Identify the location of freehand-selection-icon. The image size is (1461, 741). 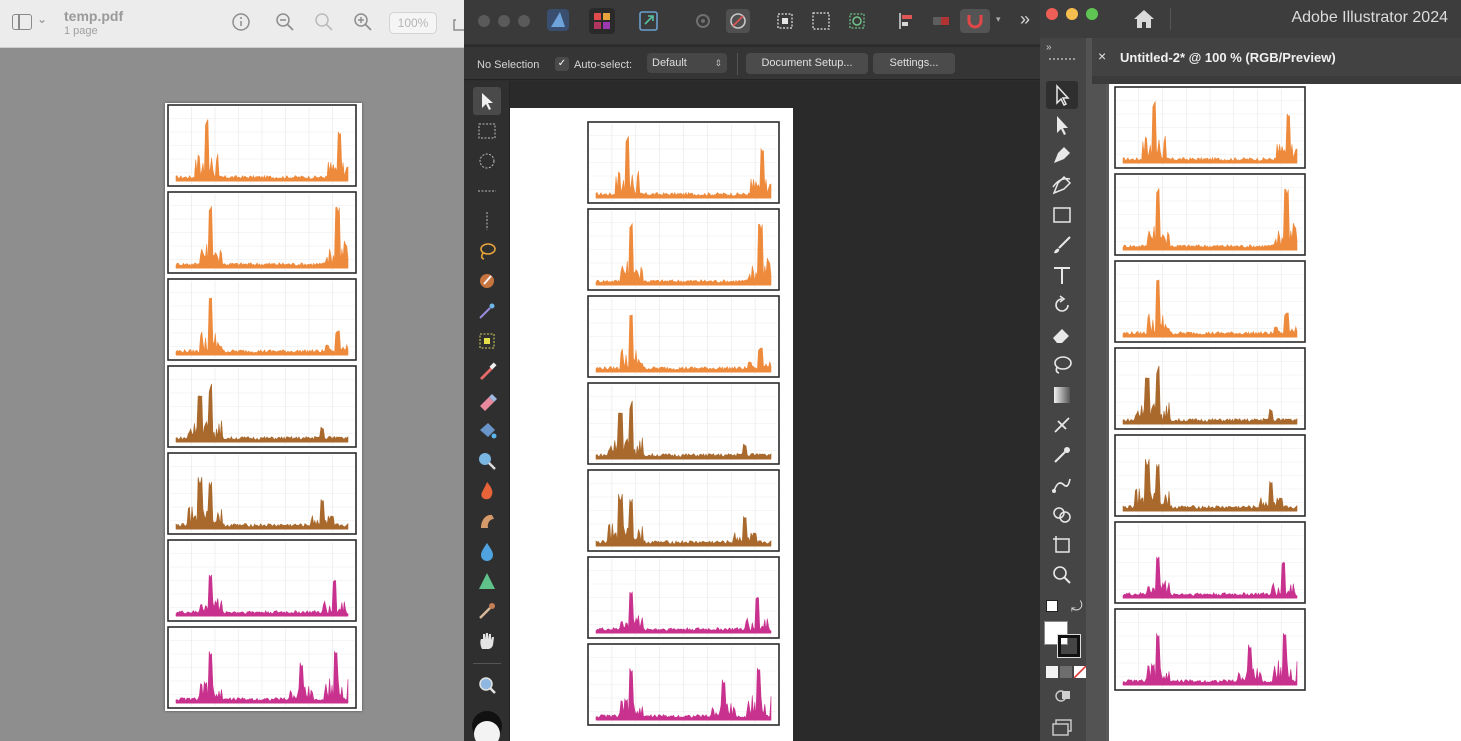
(487, 251).